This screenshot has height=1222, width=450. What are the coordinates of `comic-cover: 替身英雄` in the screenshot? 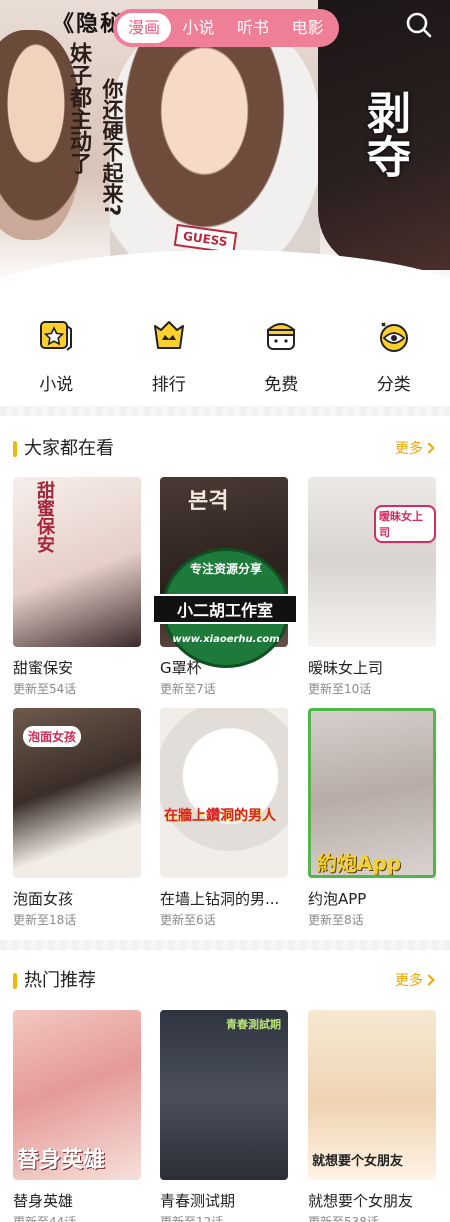 It's located at (77, 1095).